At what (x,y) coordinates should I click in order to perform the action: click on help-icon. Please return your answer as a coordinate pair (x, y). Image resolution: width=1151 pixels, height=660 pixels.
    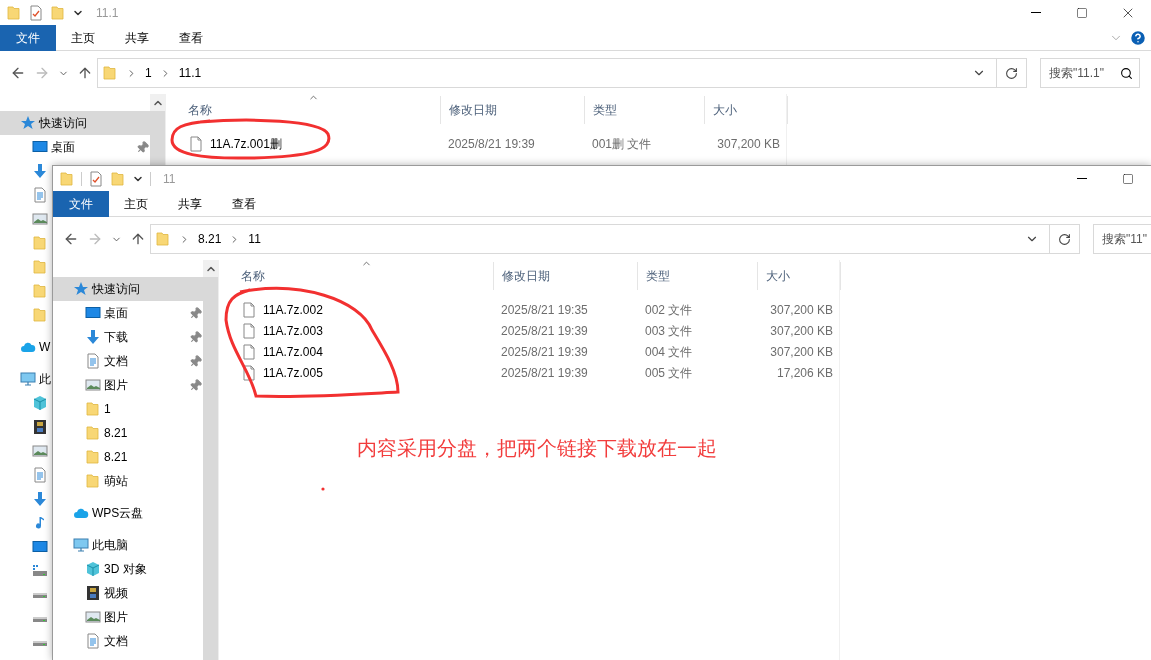
    Looking at the image, I should click on (1138, 37).